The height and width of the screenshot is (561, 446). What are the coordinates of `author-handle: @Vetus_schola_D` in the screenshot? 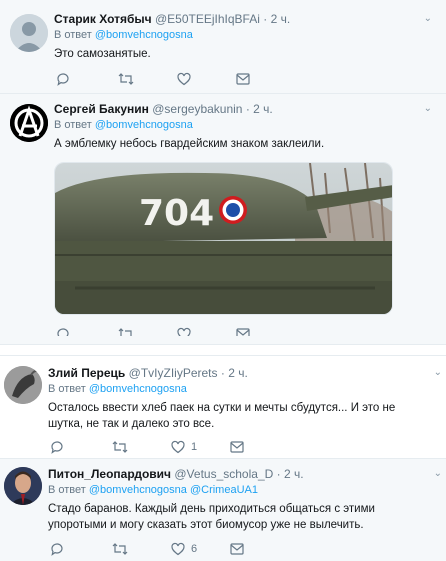 It's located at (223, 474).